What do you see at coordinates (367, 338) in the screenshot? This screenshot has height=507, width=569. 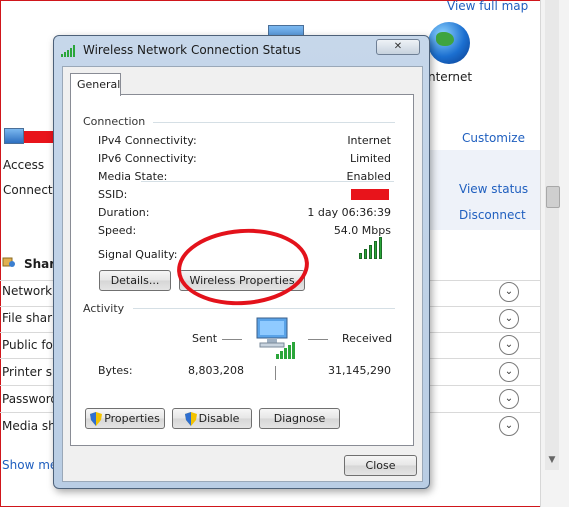 I see `received-label: Received` at bounding box center [367, 338].